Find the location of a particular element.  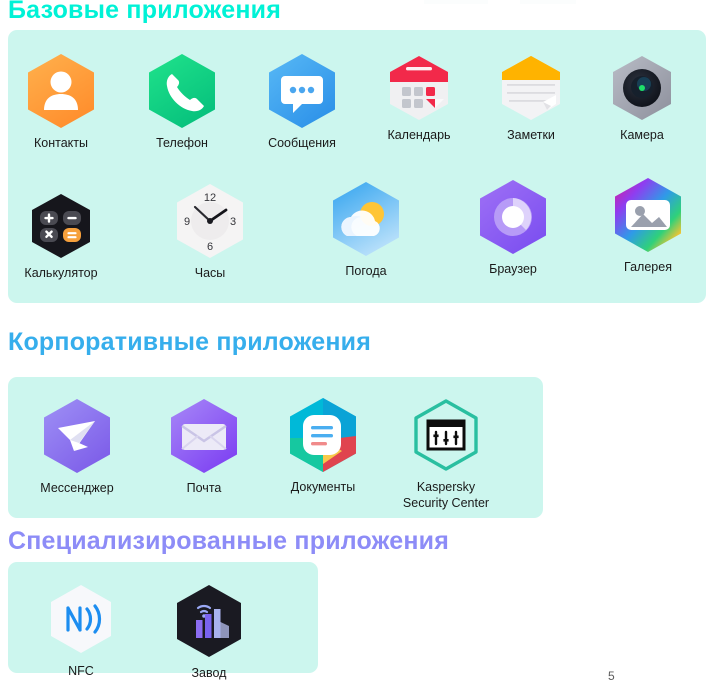

app-tile-factory: Завод is located at coordinates (209, 631).